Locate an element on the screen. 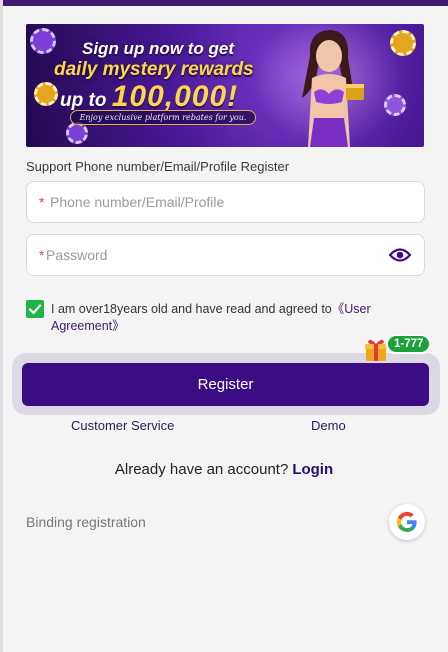  left-divider is located at coordinates (1, 326).